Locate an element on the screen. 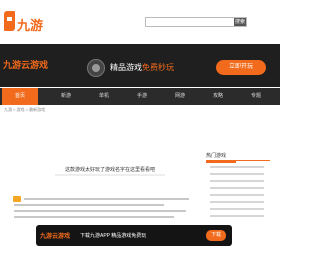 The height and width of the screenshot is (260, 320). nav-item-guide: 攻略 is located at coordinates (218, 96).